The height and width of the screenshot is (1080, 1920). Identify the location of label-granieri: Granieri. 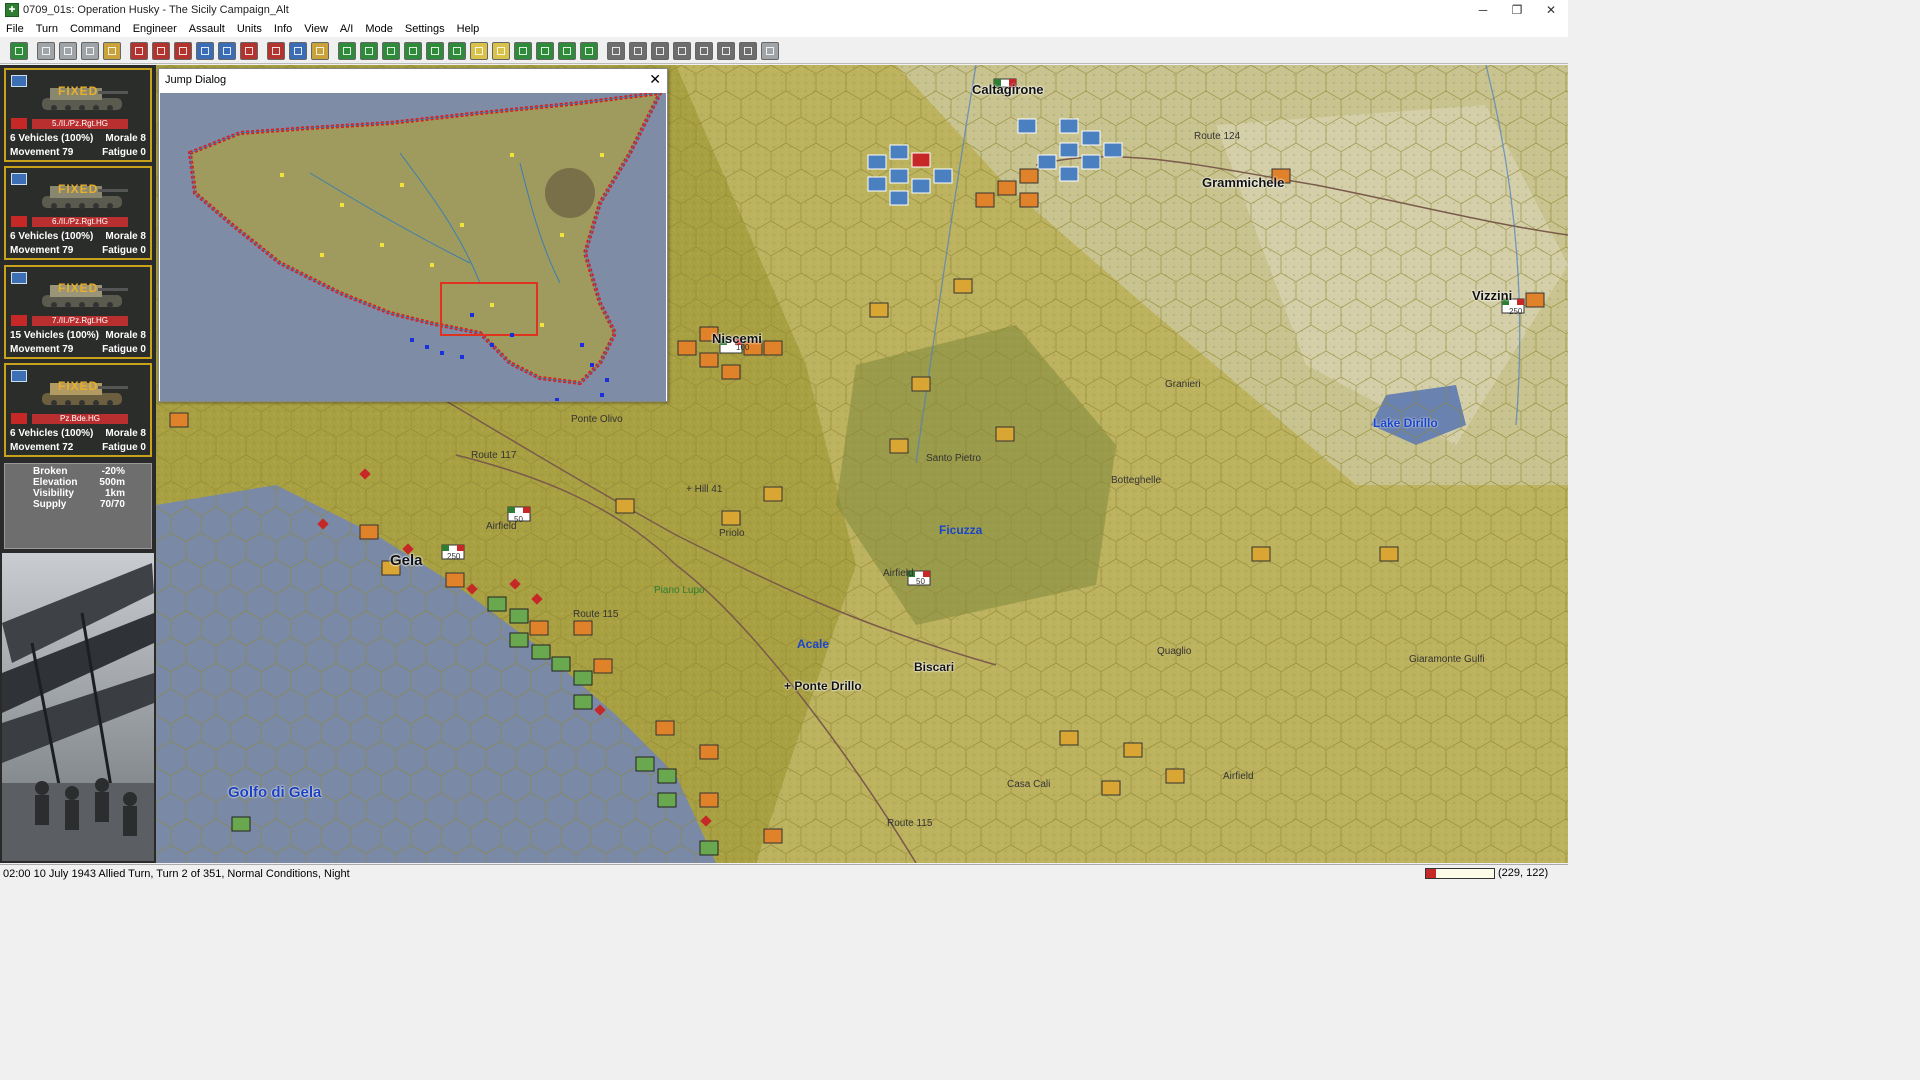
(1183, 384).